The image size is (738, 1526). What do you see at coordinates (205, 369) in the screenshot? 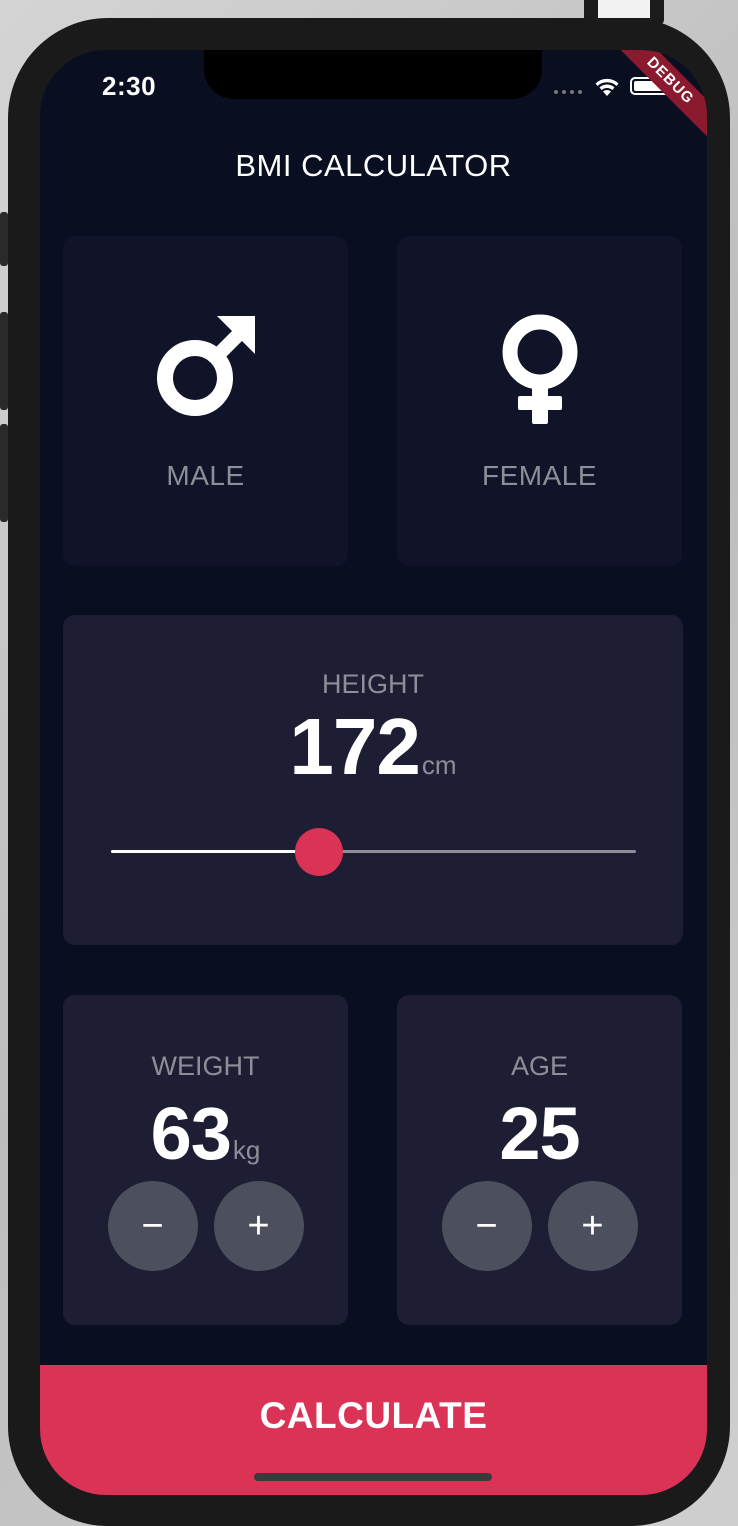
I see `mars-icon` at bounding box center [205, 369].